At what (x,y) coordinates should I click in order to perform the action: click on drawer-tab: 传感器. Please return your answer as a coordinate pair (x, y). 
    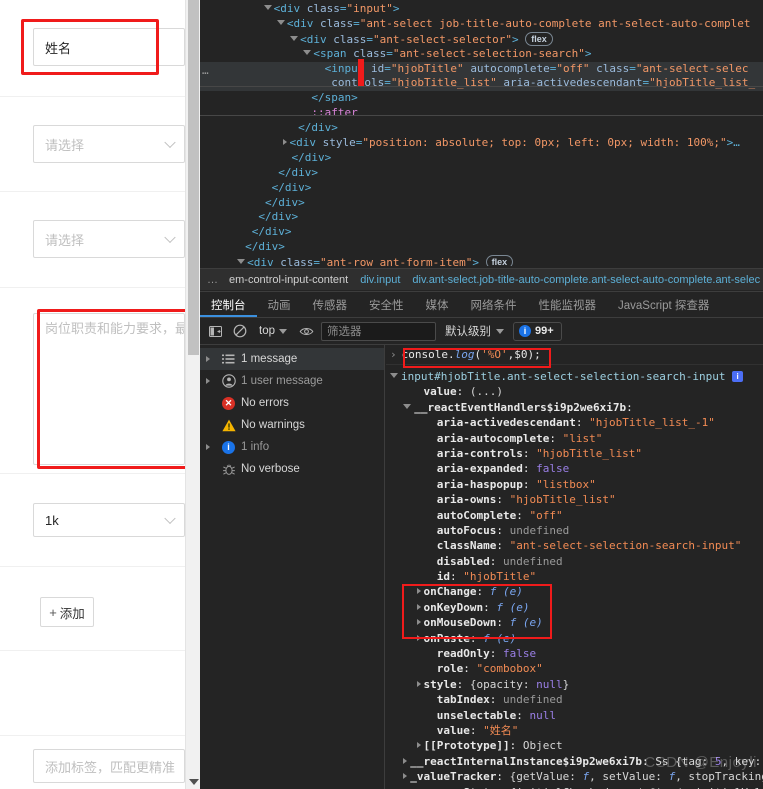
    Looking at the image, I should click on (330, 304).